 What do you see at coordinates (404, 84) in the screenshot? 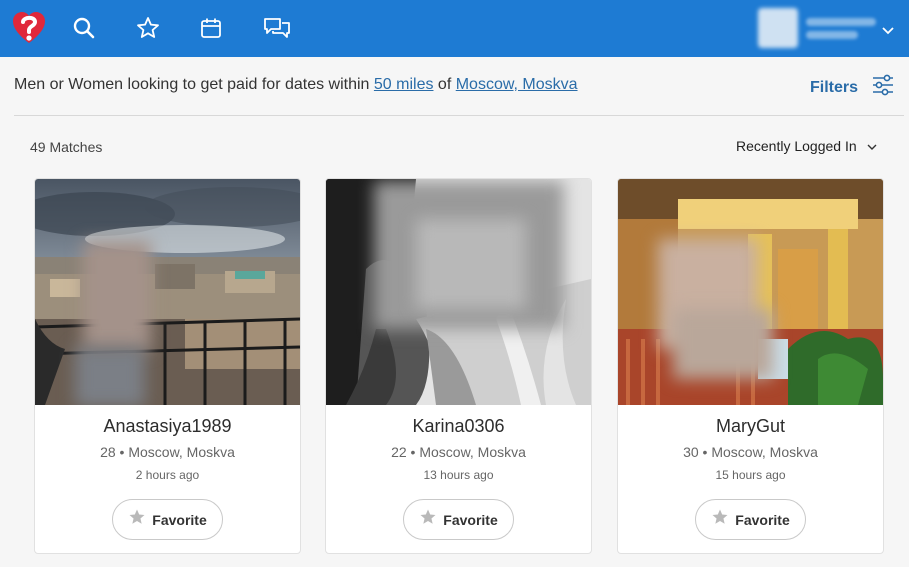
I see `distance-link: 50 miles` at bounding box center [404, 84].